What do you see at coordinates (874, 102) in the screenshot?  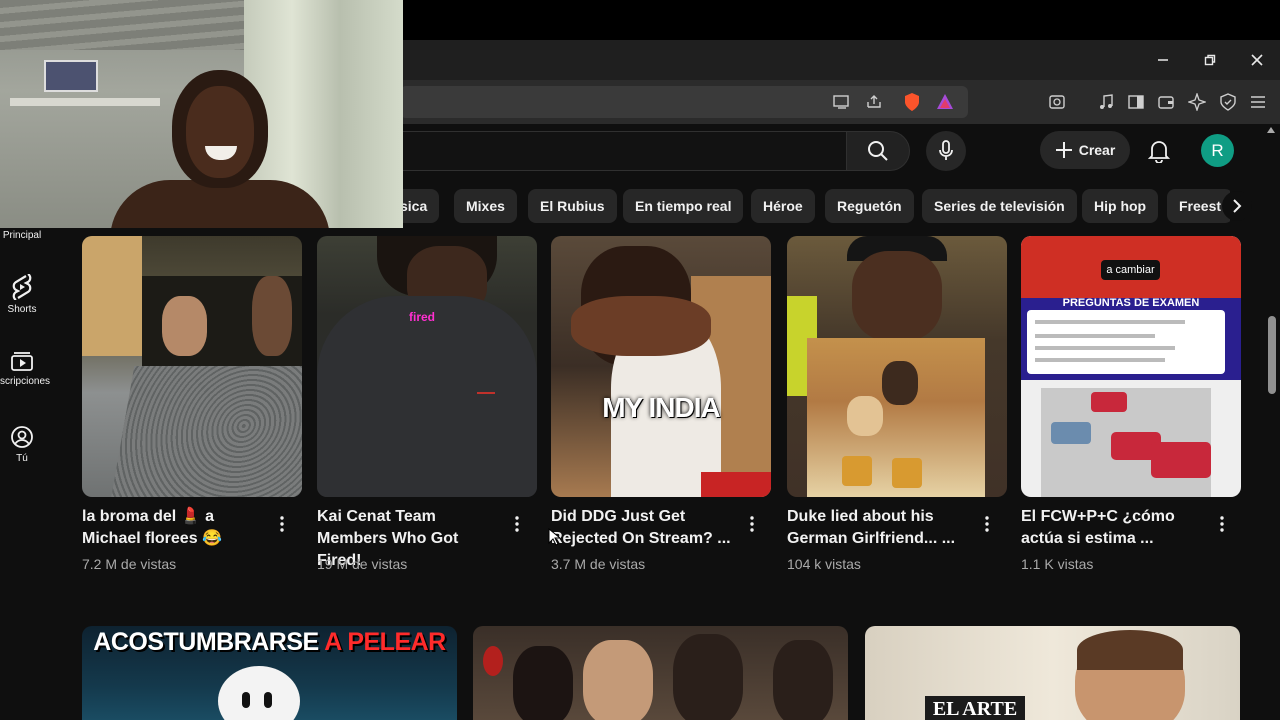 I see `share-icon` at bounding box center [874, 102].